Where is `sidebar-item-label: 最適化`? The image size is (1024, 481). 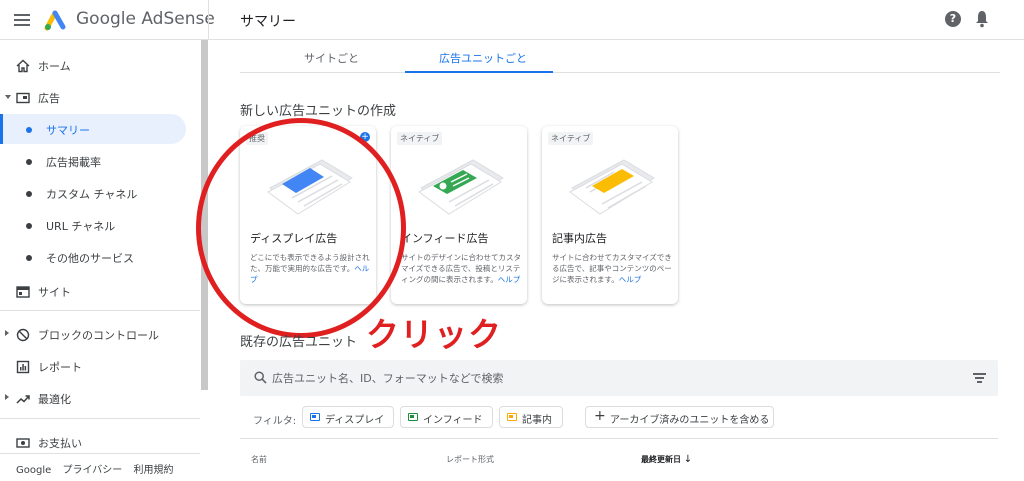
sidebar-item-label: 最適化 is located at coordinates (54, 399).